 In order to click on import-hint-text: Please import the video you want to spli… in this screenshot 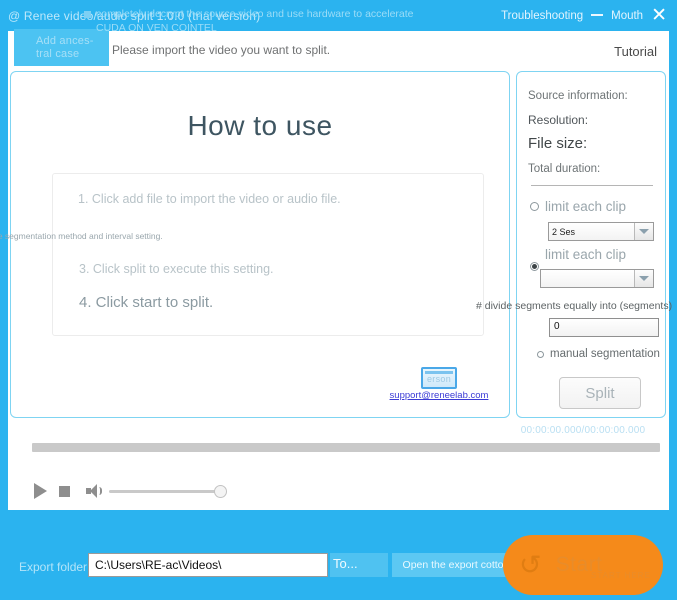, I will do `click(221, 50)`.